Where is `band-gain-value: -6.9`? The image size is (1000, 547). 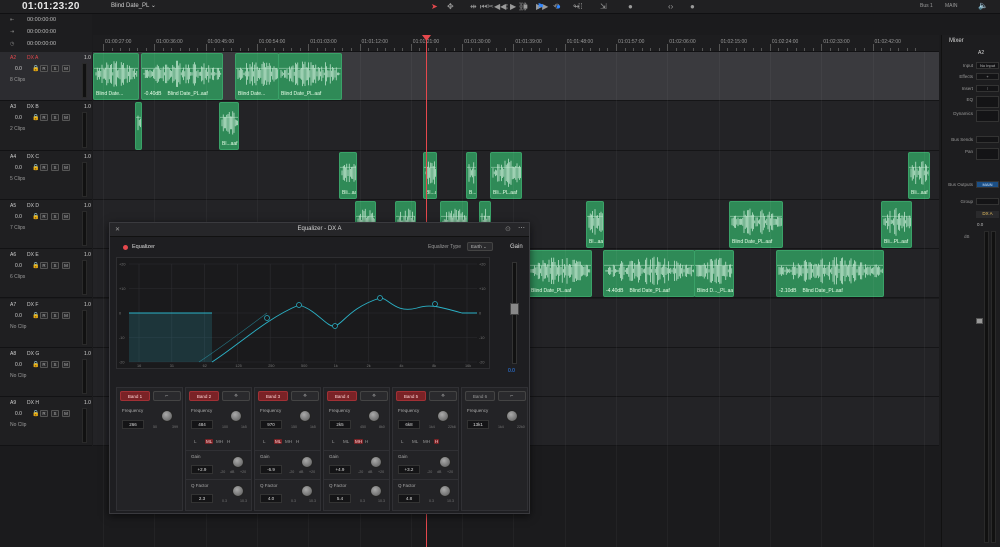
band-gain-value: -6.9 is located at coordinates (271, 469).